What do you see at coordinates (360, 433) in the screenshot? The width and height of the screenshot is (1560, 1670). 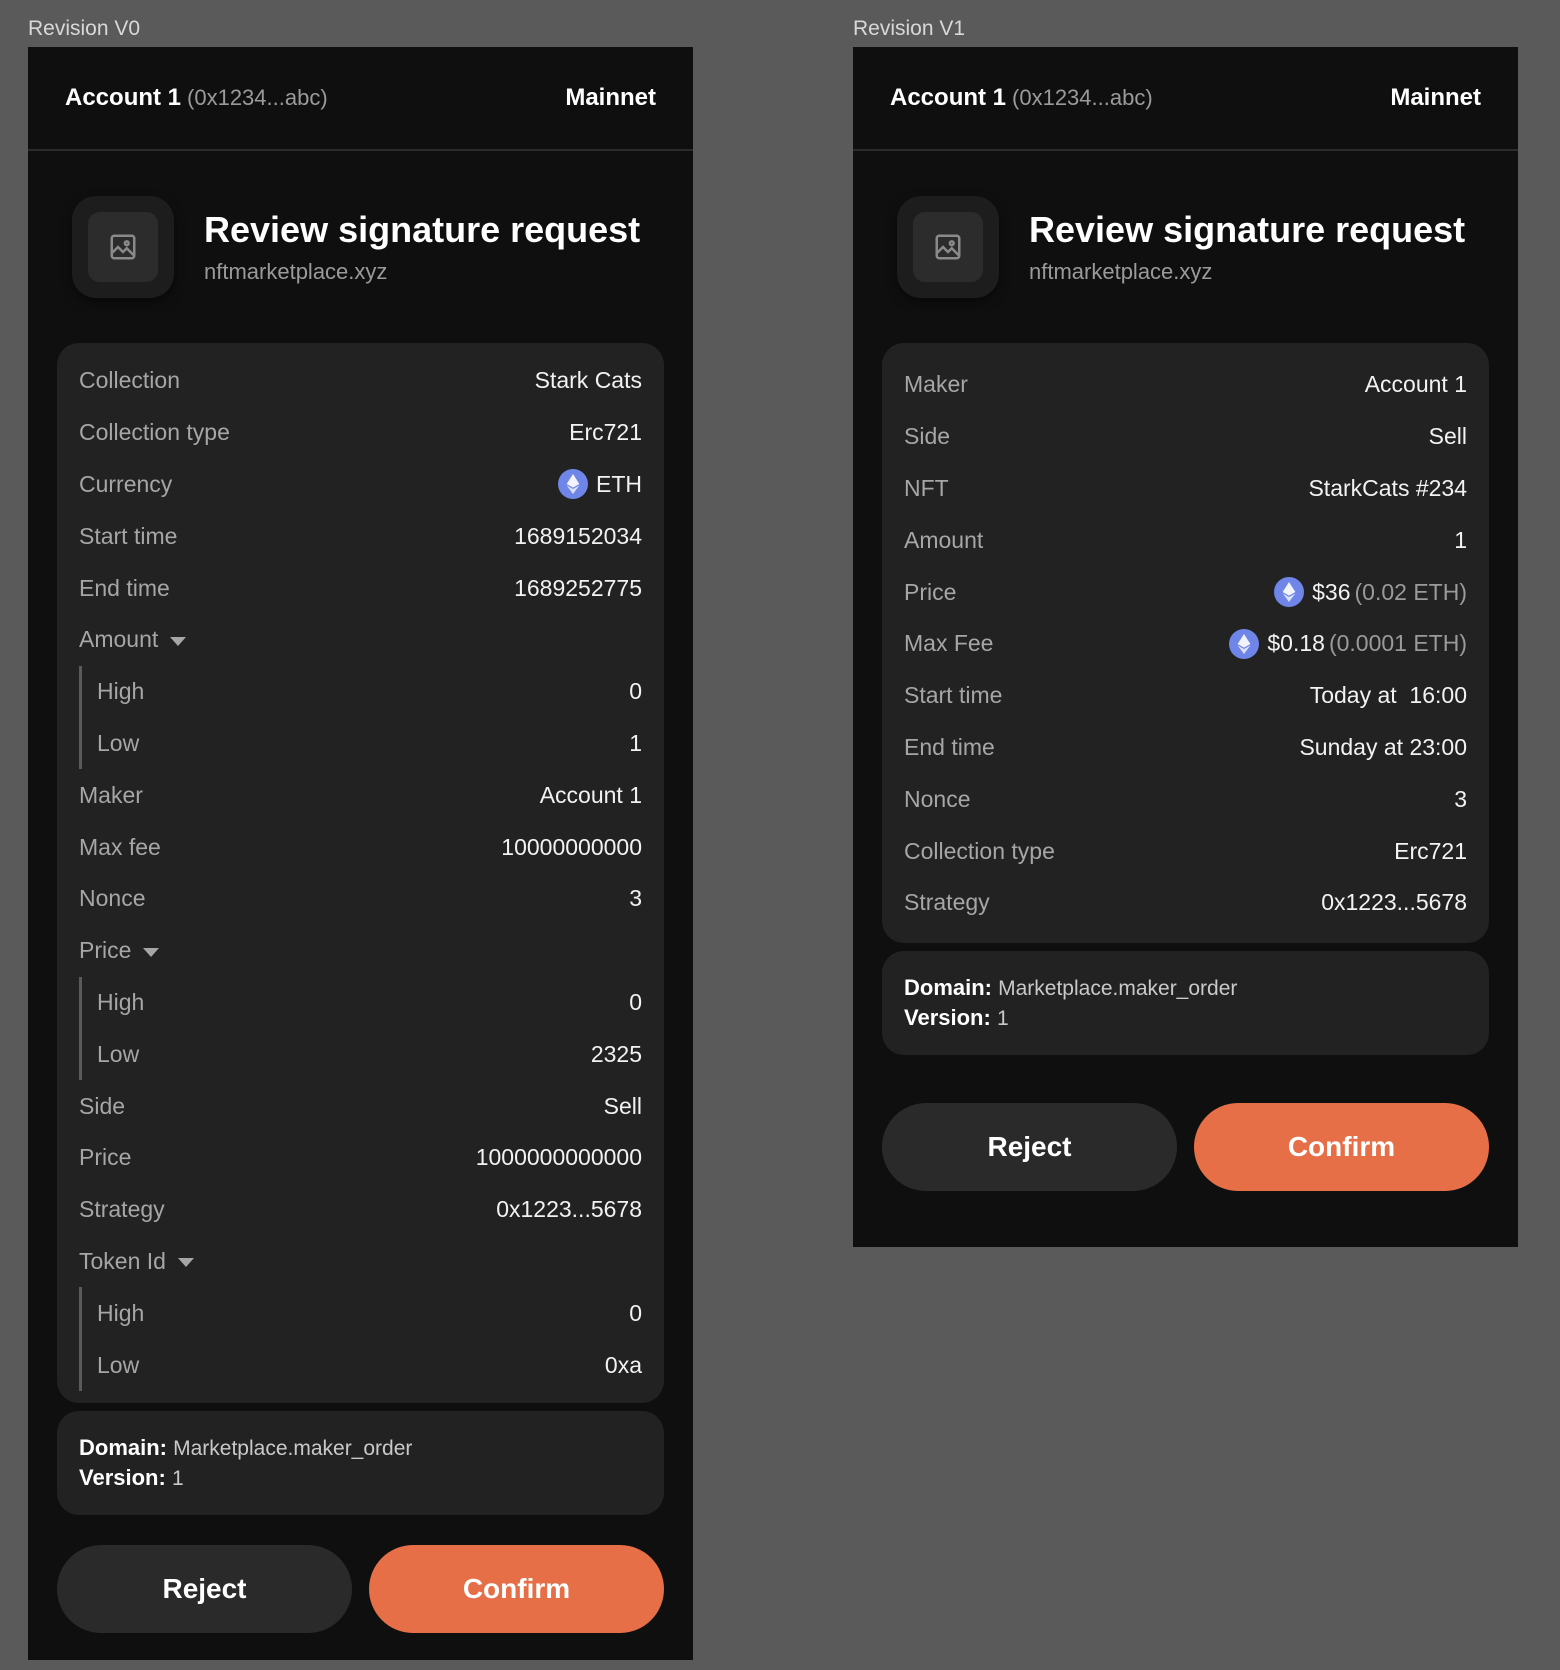 I see `detail-row-collection-type: Collection type Erc721` at bounding box center [360, 433].